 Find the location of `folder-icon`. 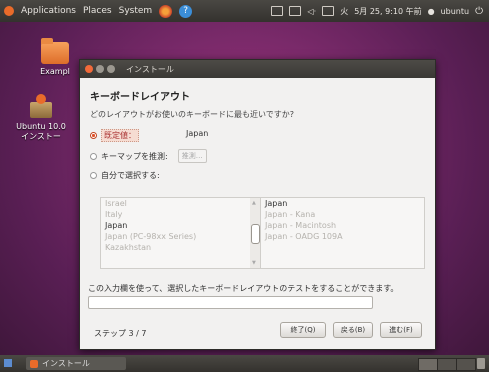

folder-icon is located at coordinates (55, 51).